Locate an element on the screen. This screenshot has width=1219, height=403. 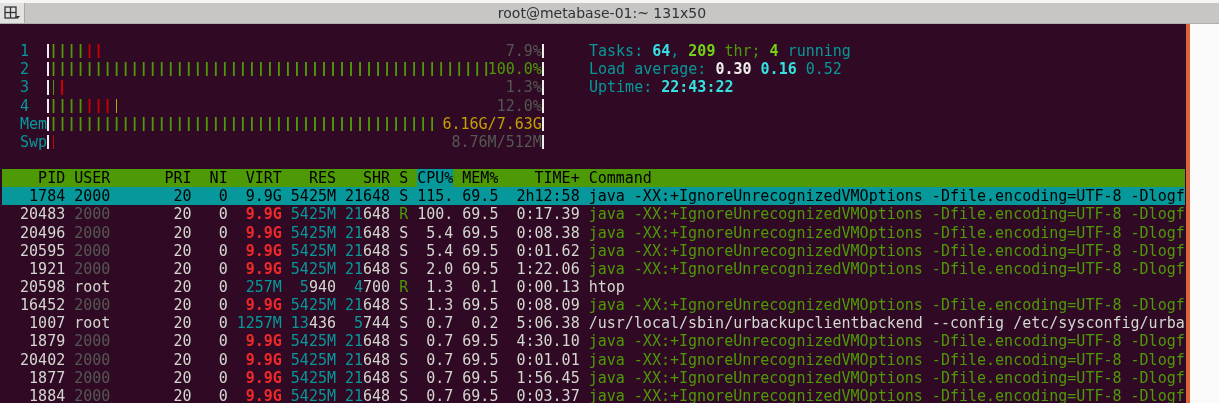
time-cell-text: 2h12:58 is located at coordinates (547, 196).